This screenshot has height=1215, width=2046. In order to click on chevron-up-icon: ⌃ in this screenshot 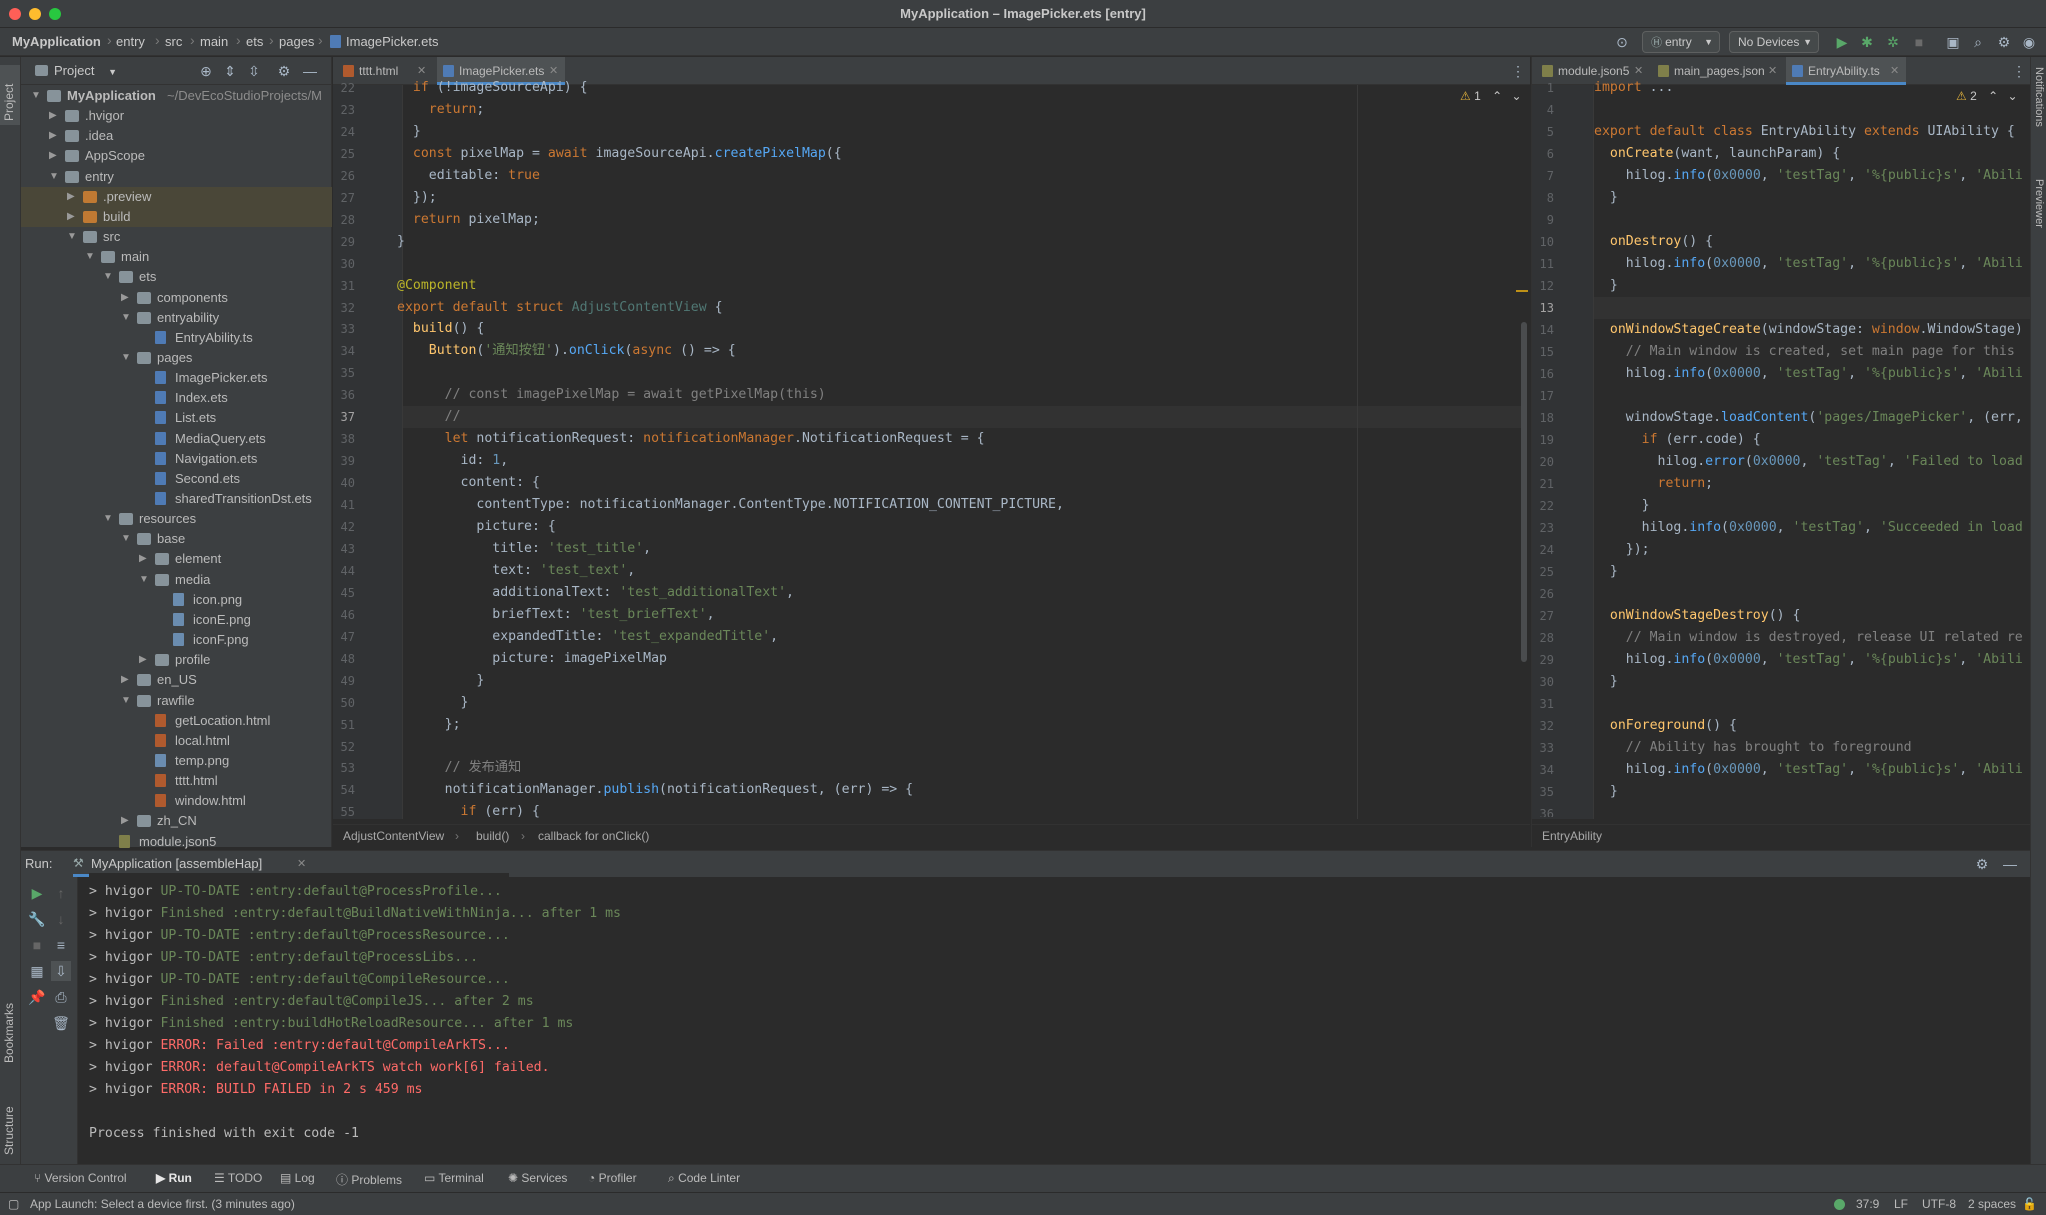, I will do `click(1993, 96)`.